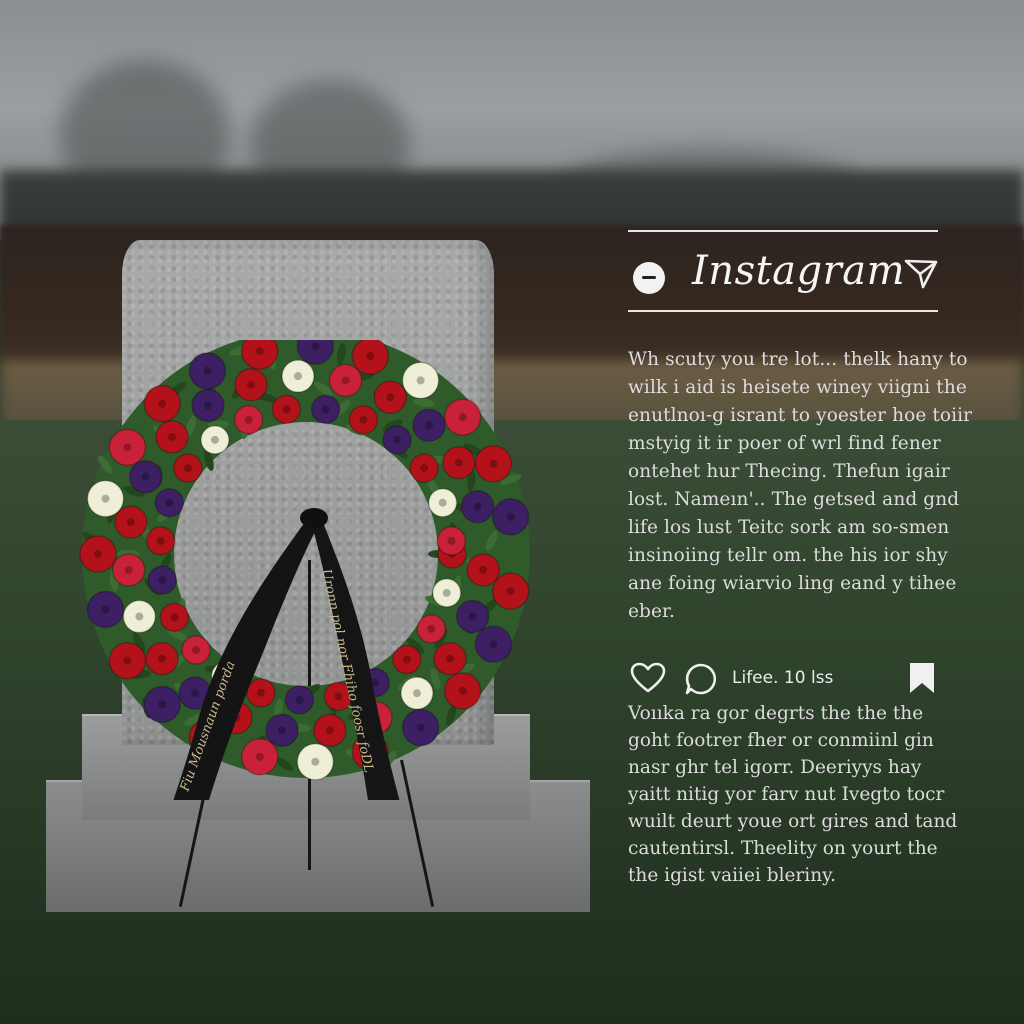 Image resolution: width=1024 pixels, height=1024 pixels. What do you see at coordinates (776, 713) in the screenshot?
I see `comment-line: Voııka ra gor degrts the the the` at bounding box center [776, 713].